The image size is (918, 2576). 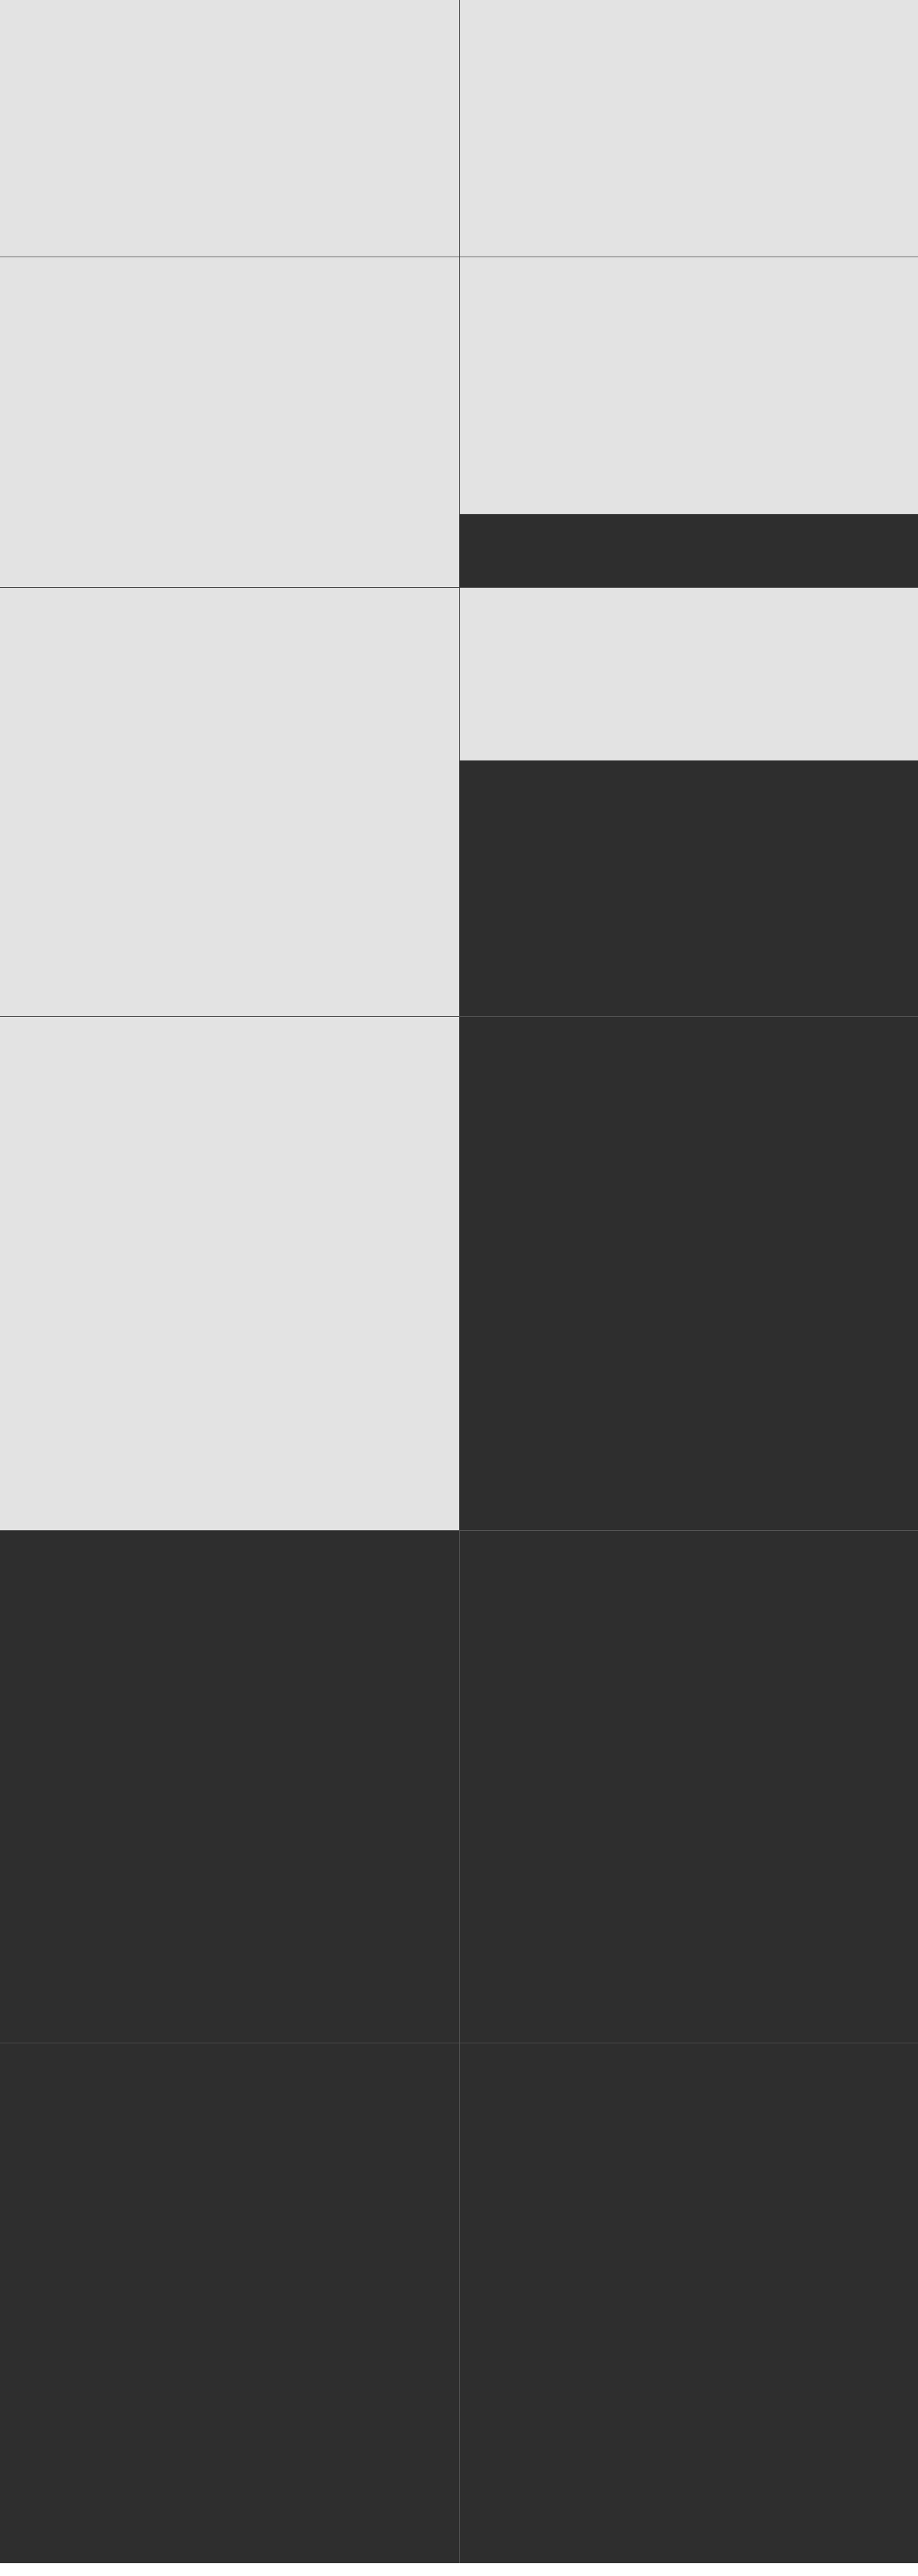 What do you see at coordinates (688, 1787) in the screenshot?
I see `tile-r5-right` at bounding box center [688, 1787].